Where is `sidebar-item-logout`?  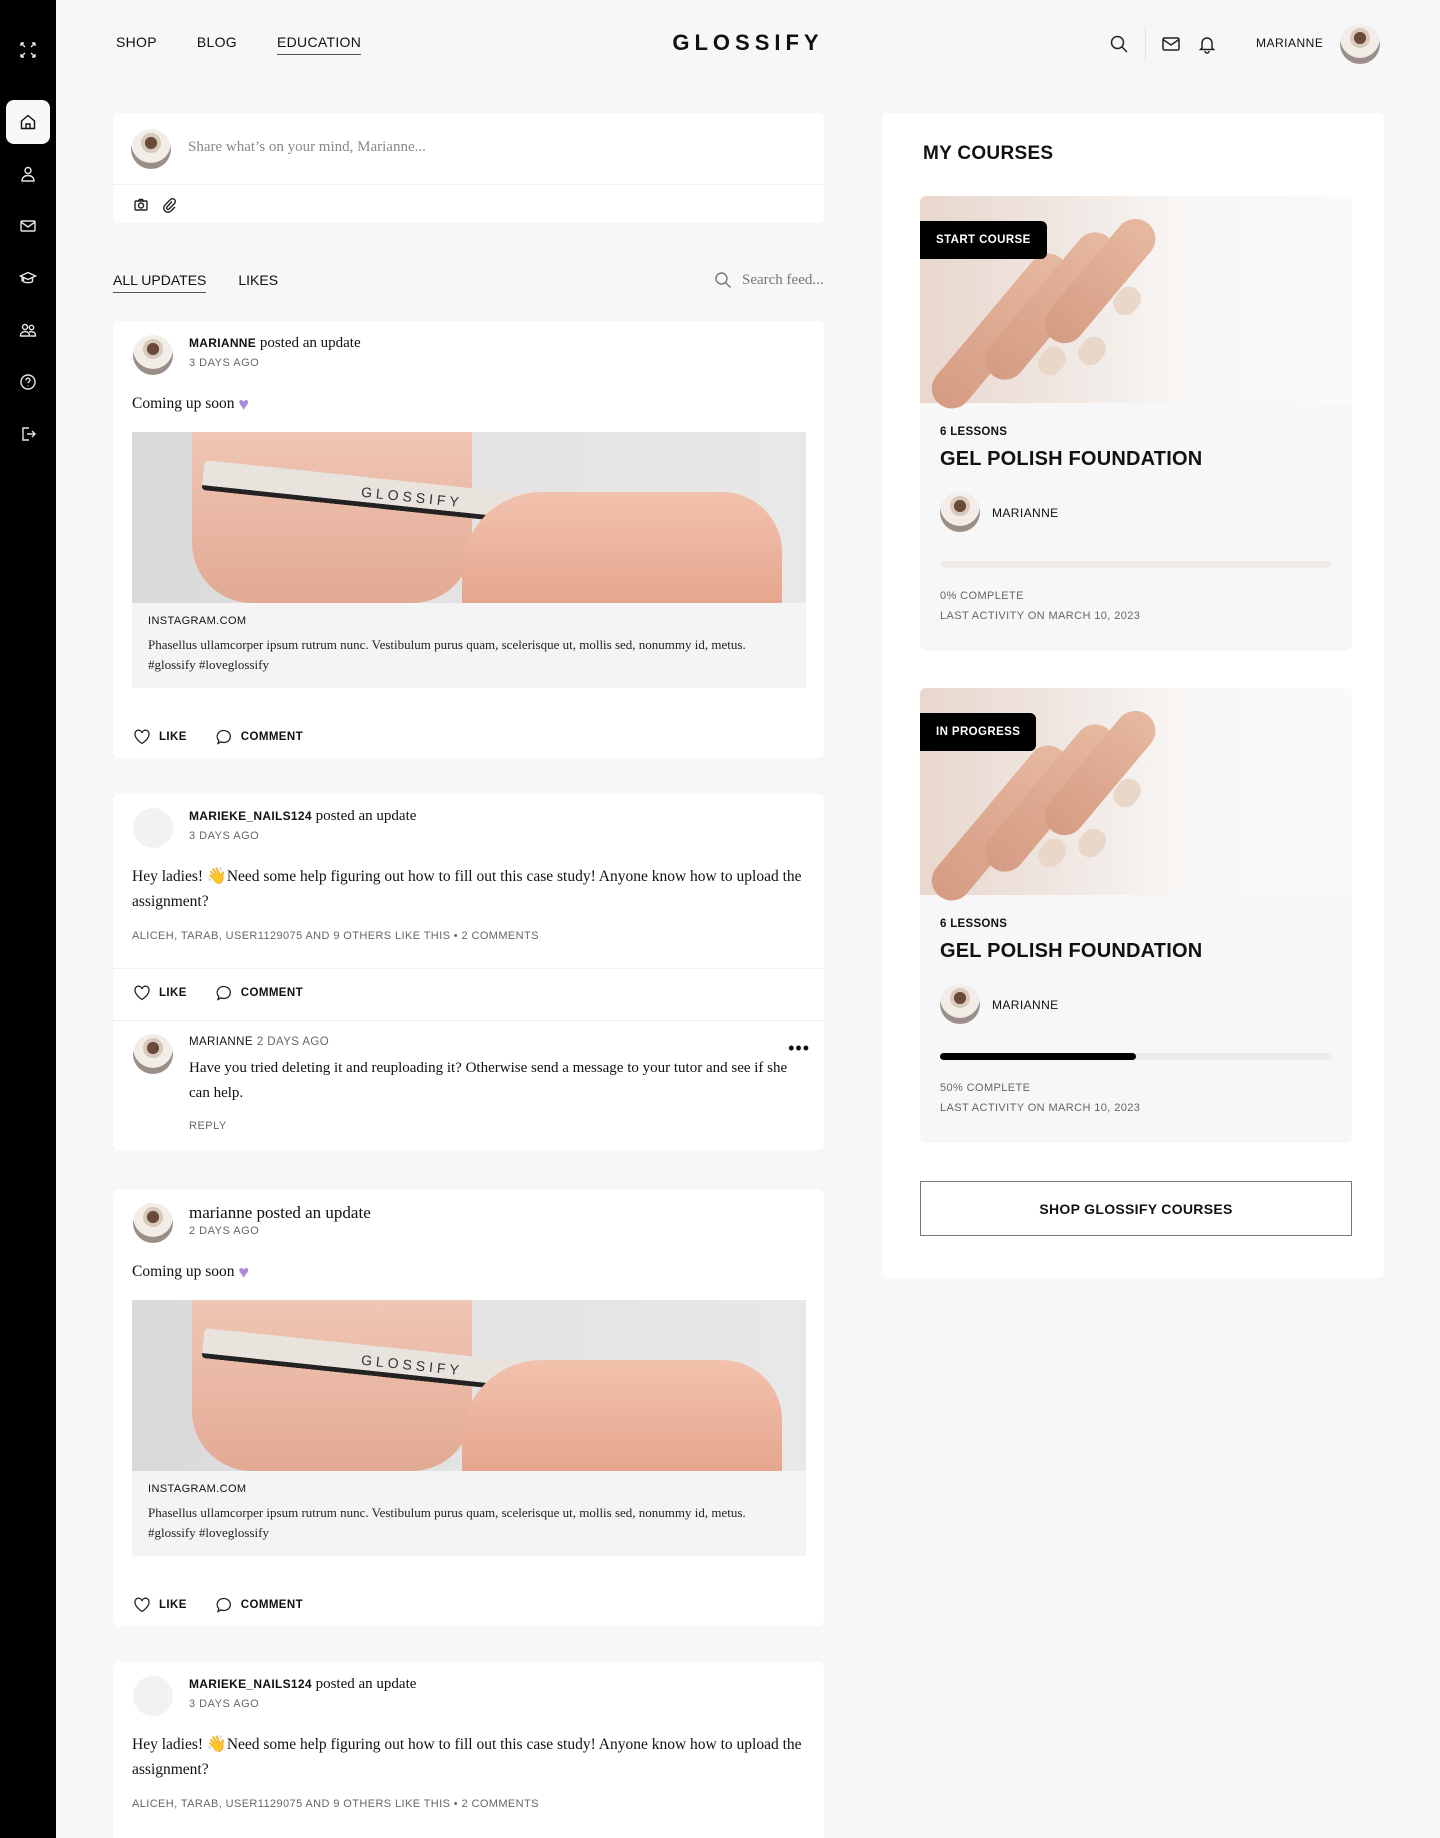
sidebar-item-logout is located at coordinates (28, 434).